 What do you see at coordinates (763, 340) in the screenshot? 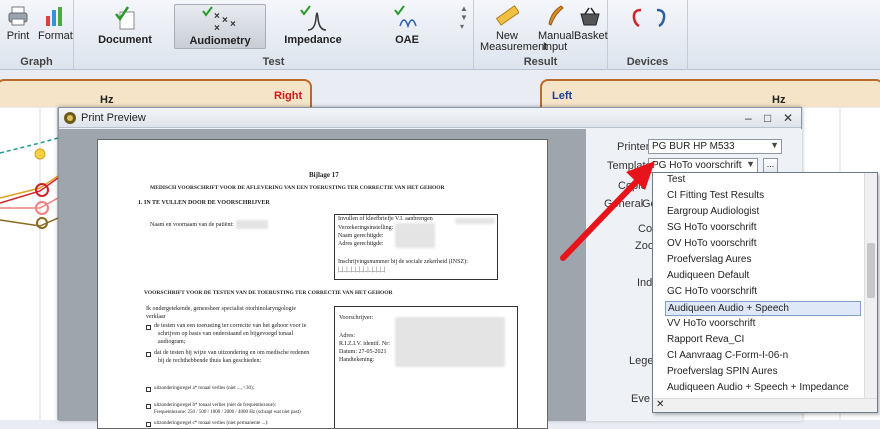
I see `template-option: Rapport Reva_CI` at bounding box center [763, 340].